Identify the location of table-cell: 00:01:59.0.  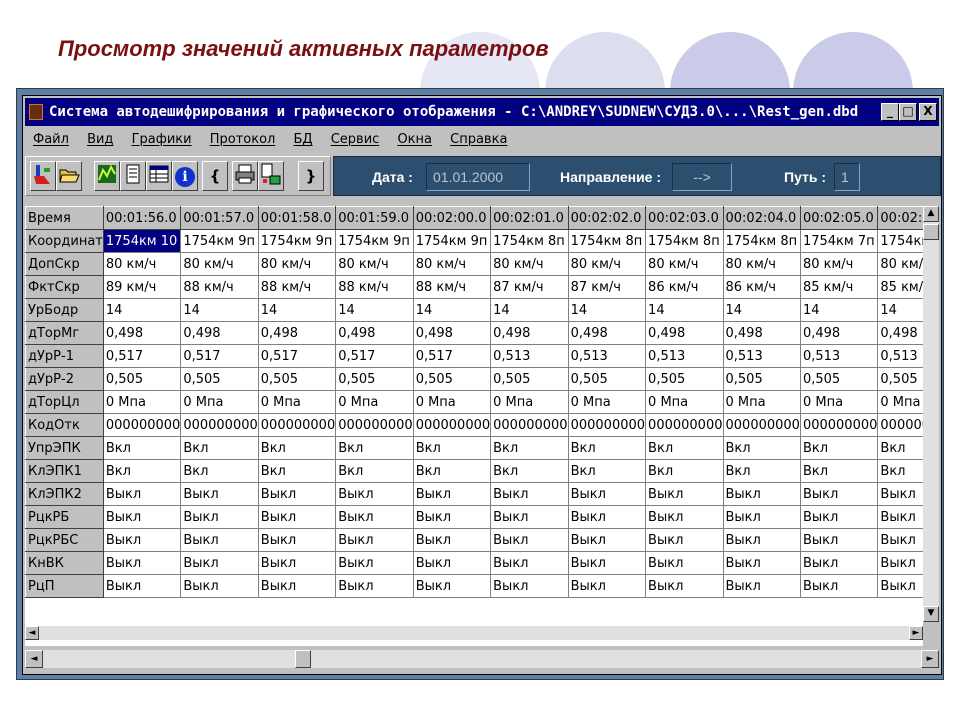
(374, 218).